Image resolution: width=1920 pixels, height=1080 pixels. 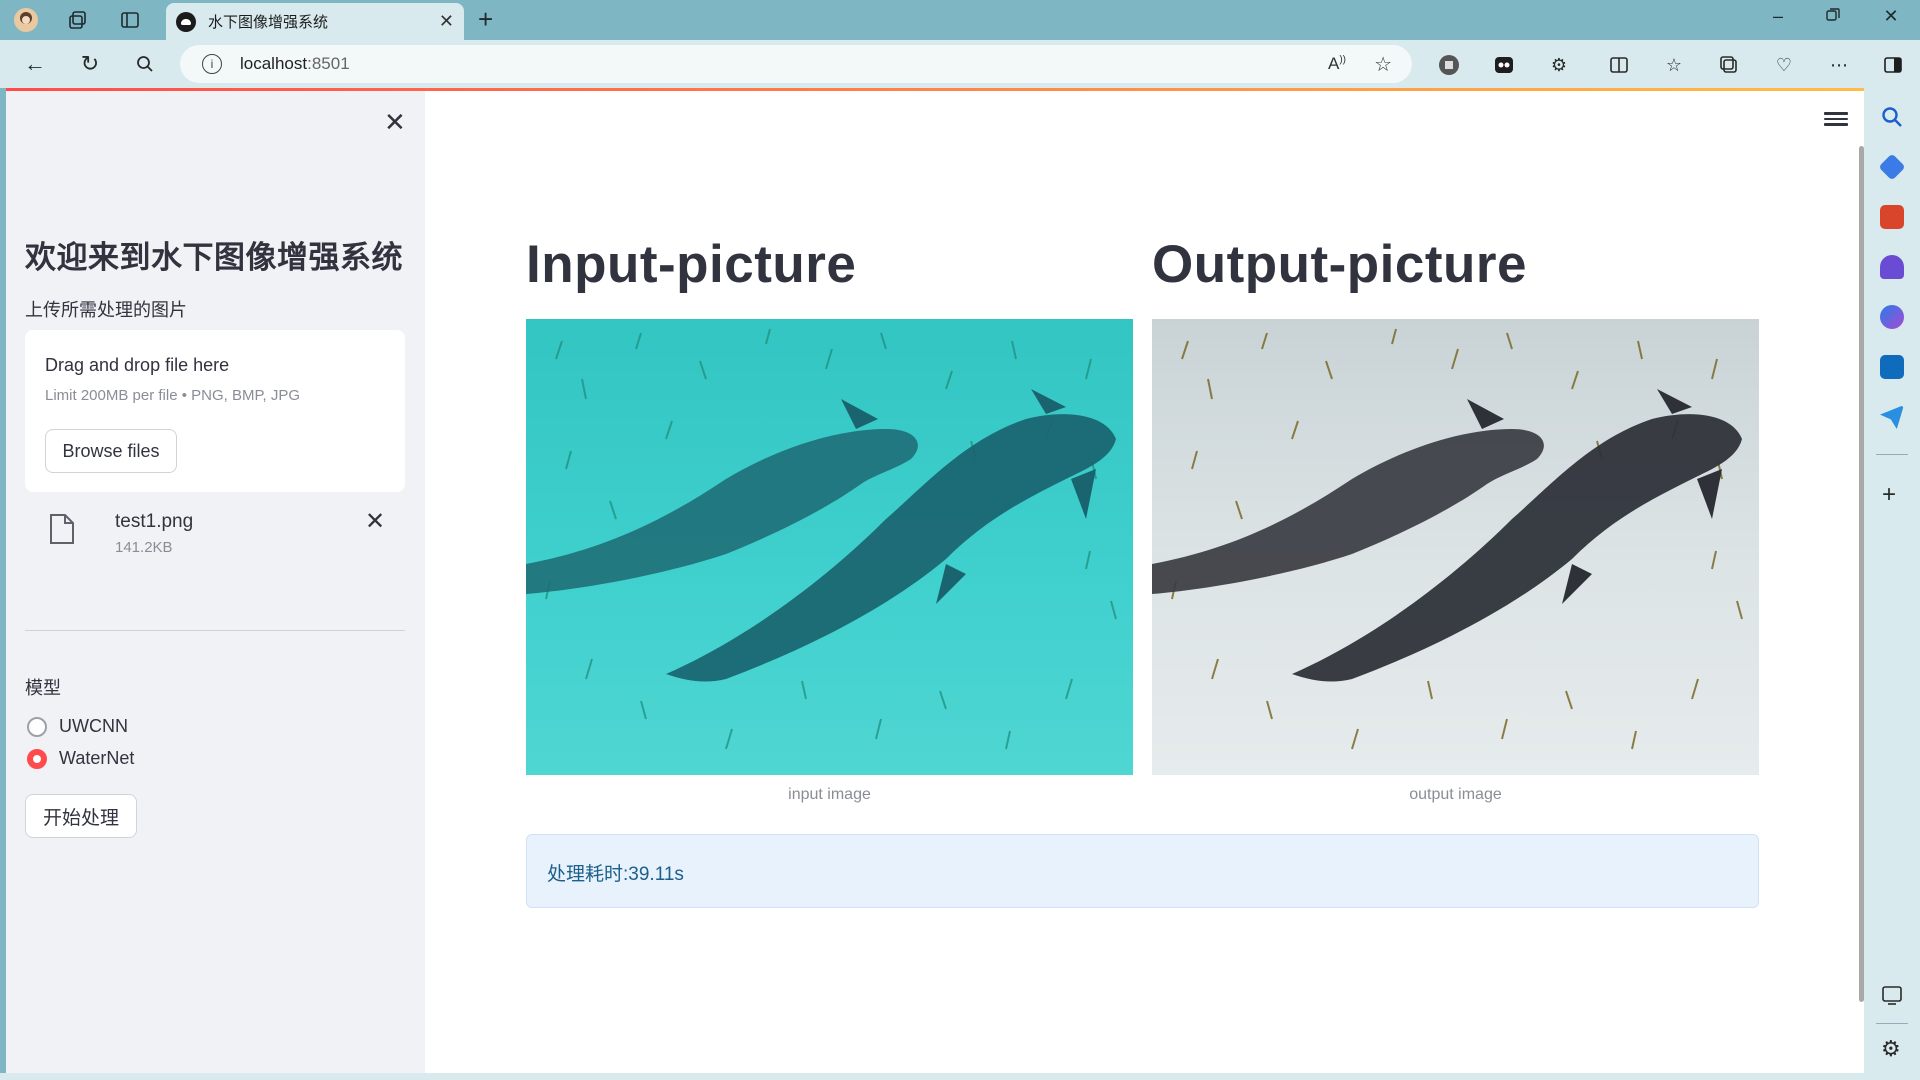 I want to click on favorite-icon: ☆, so click(x=1383, y=64).